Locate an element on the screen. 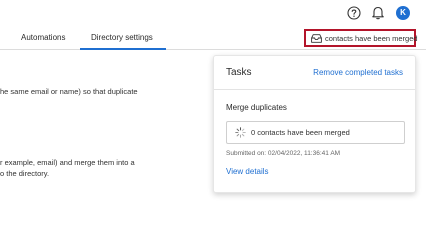 Image resolution: width=426 pixels, height=252 pixels. tasks-panel-title: Tasks is located at coordinates (239, 72).